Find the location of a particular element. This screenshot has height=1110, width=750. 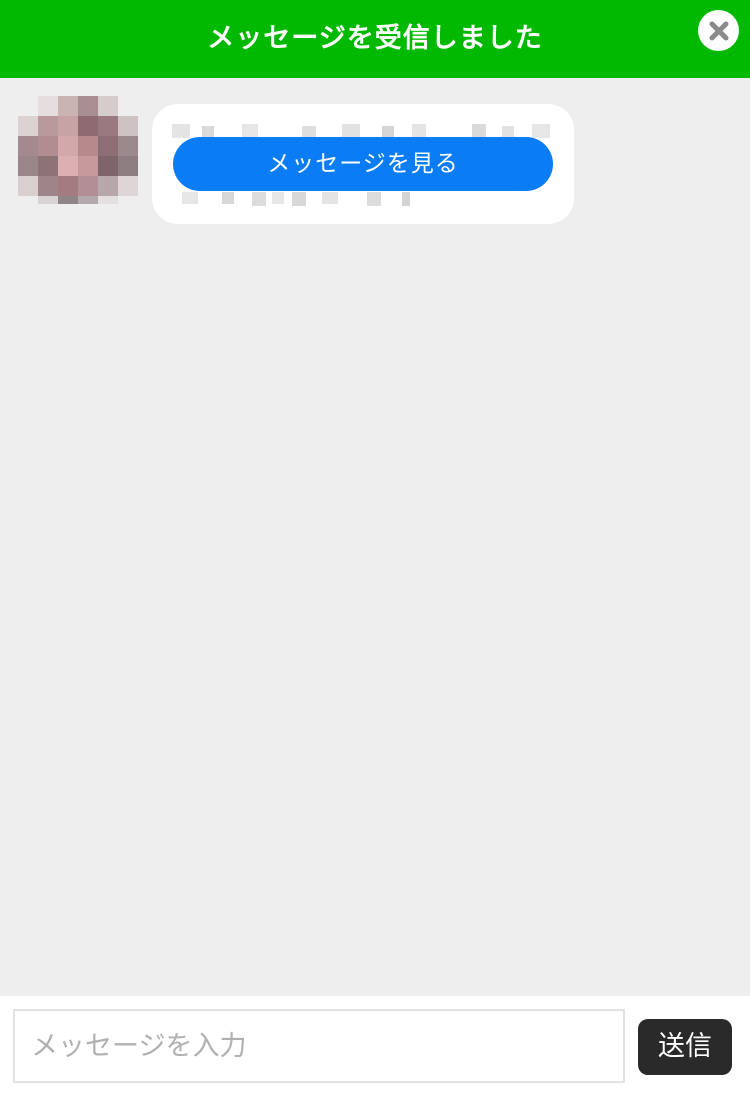

avatar is located at coordinates (79, 150).